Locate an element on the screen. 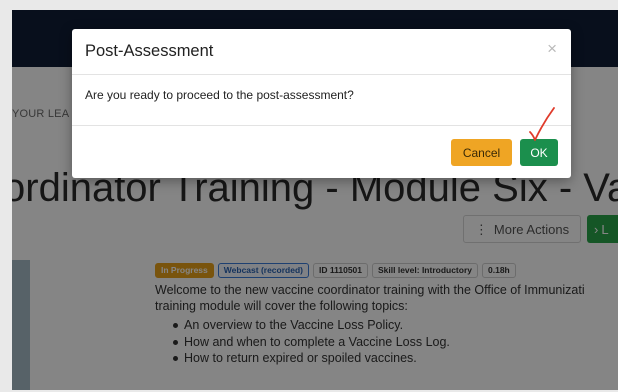  dialog-header: Post-Assessment × is located at coordinates (321, 52).